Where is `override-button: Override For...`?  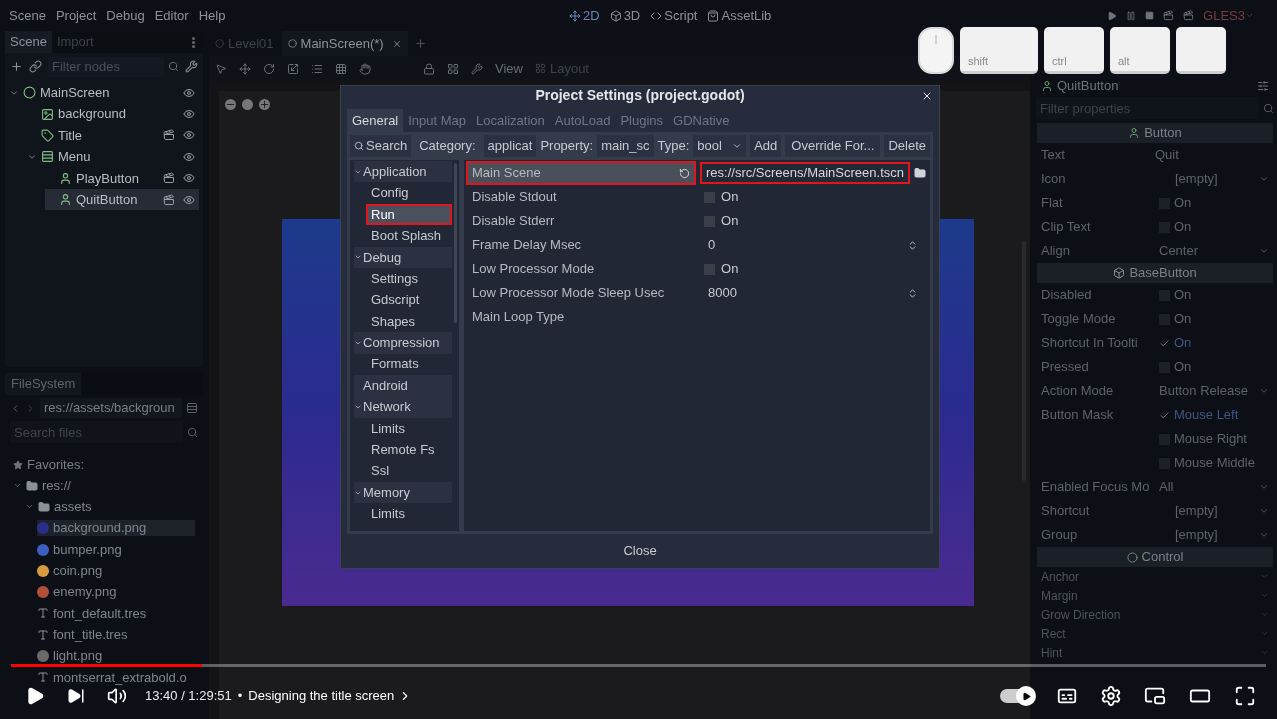
override-button: Override For... is located at coordinates (833, 146).